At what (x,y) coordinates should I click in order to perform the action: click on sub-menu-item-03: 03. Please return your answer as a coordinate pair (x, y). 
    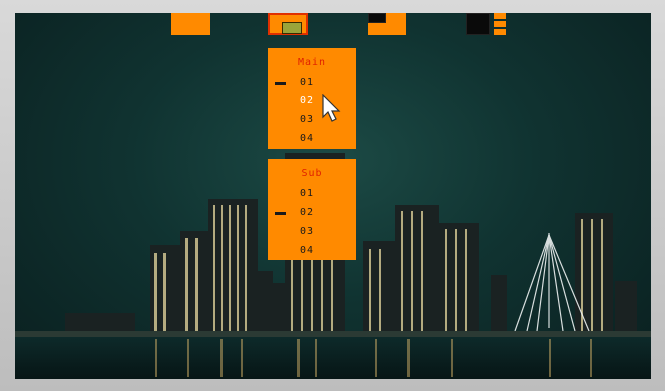
    Looking at the image, I should click on (312, 232).